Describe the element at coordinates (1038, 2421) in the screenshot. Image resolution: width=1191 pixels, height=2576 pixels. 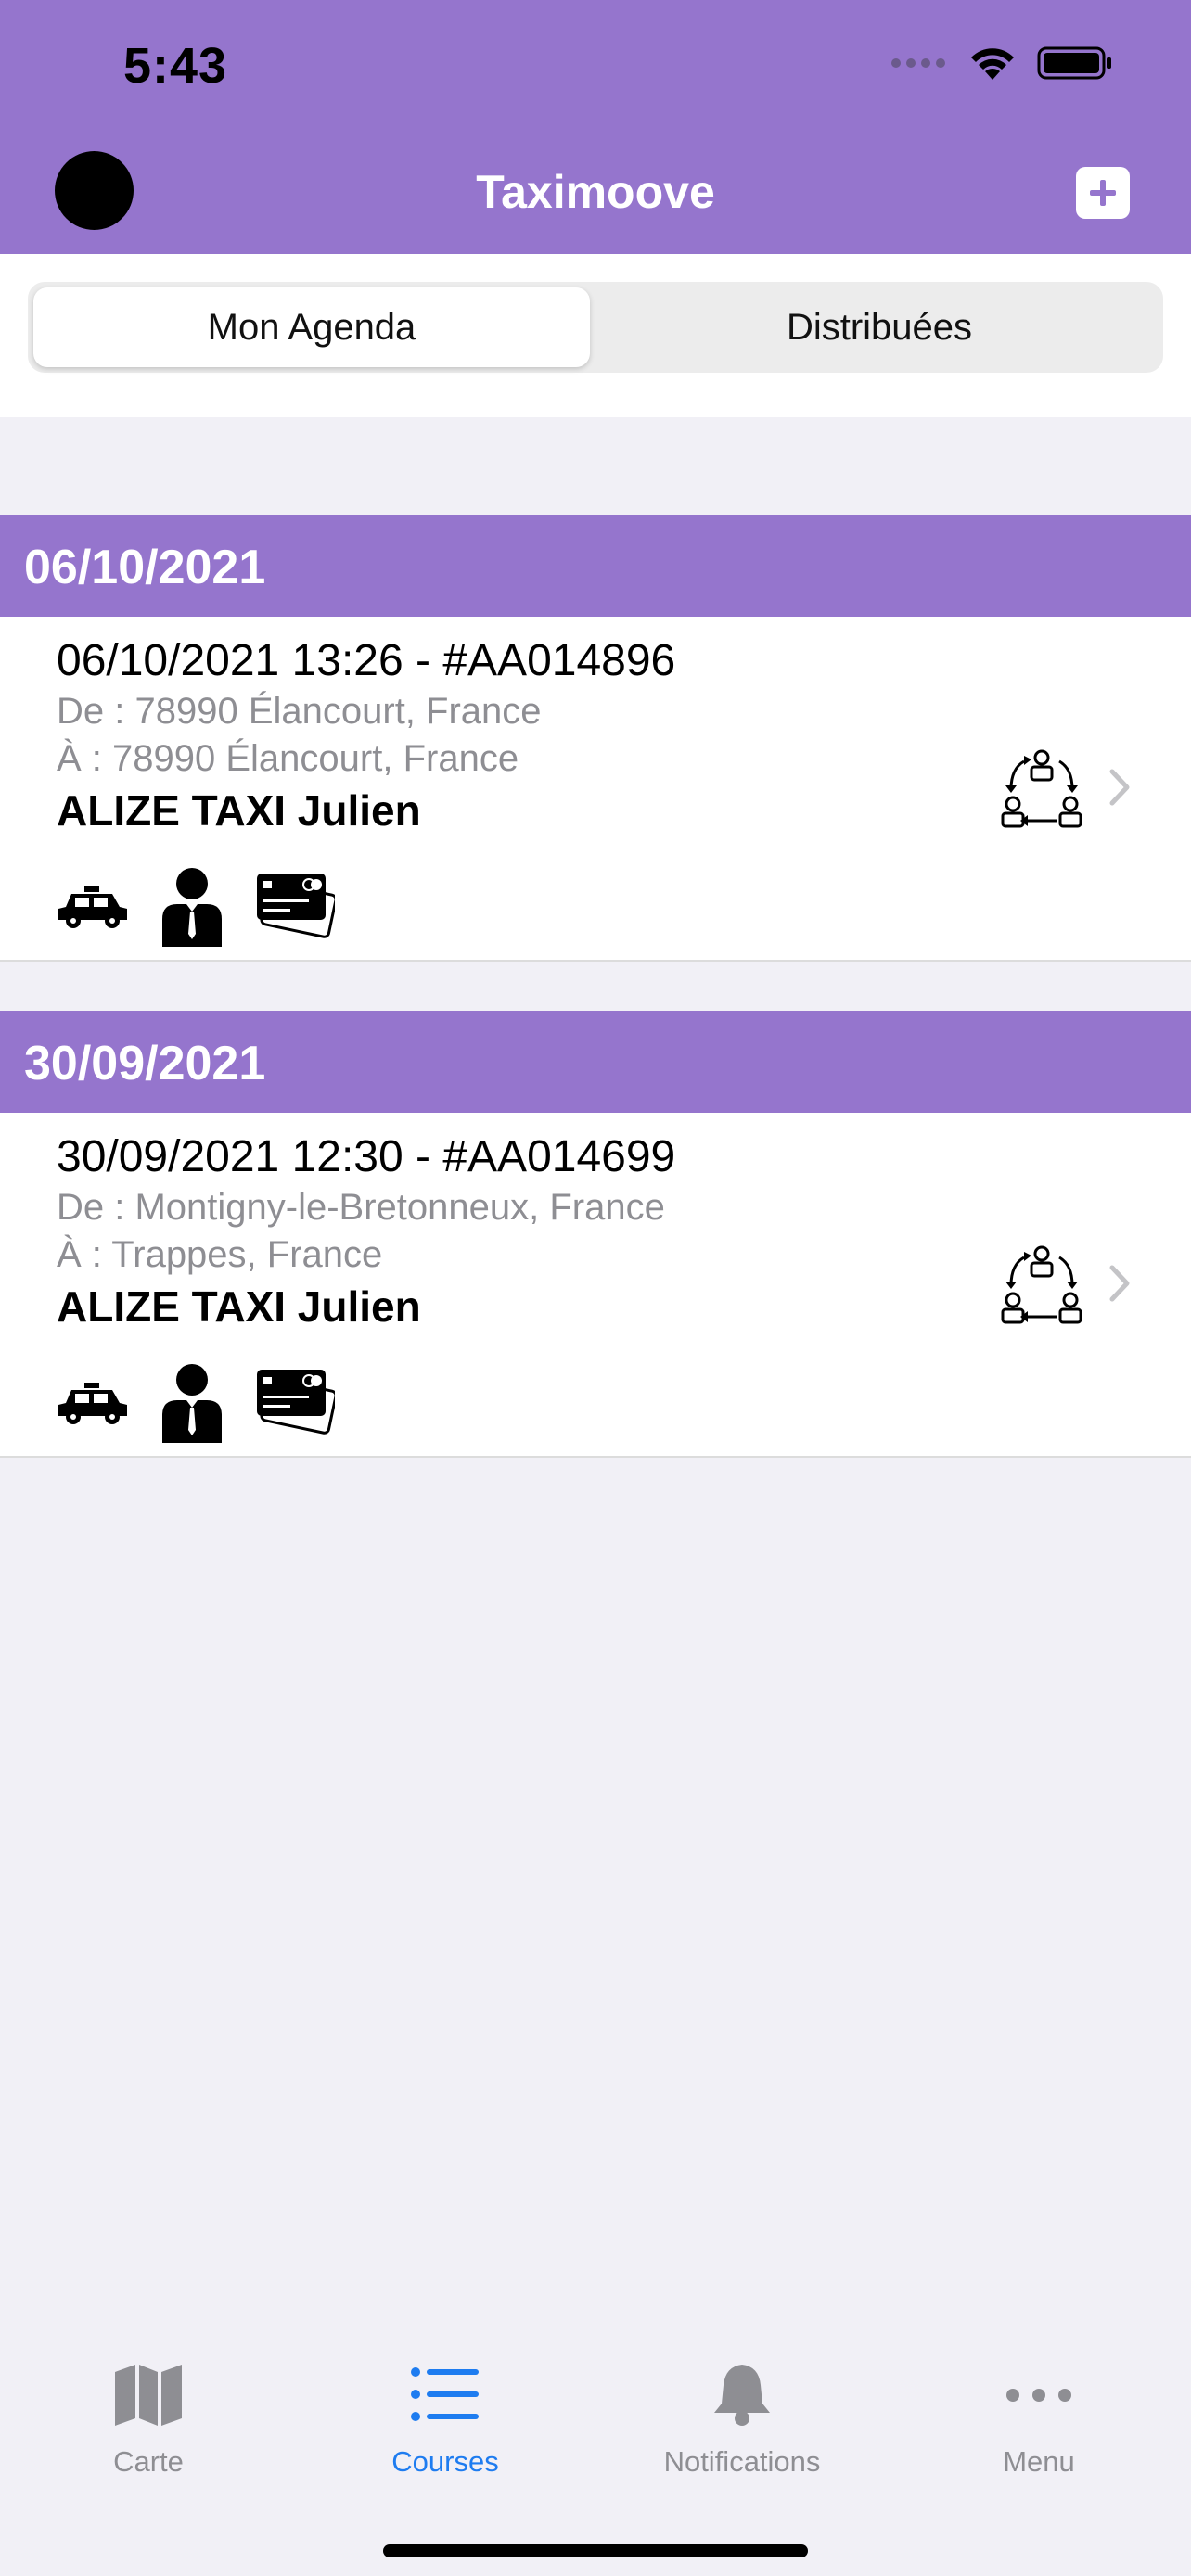
I see `tab-menu: Menu` at that location.